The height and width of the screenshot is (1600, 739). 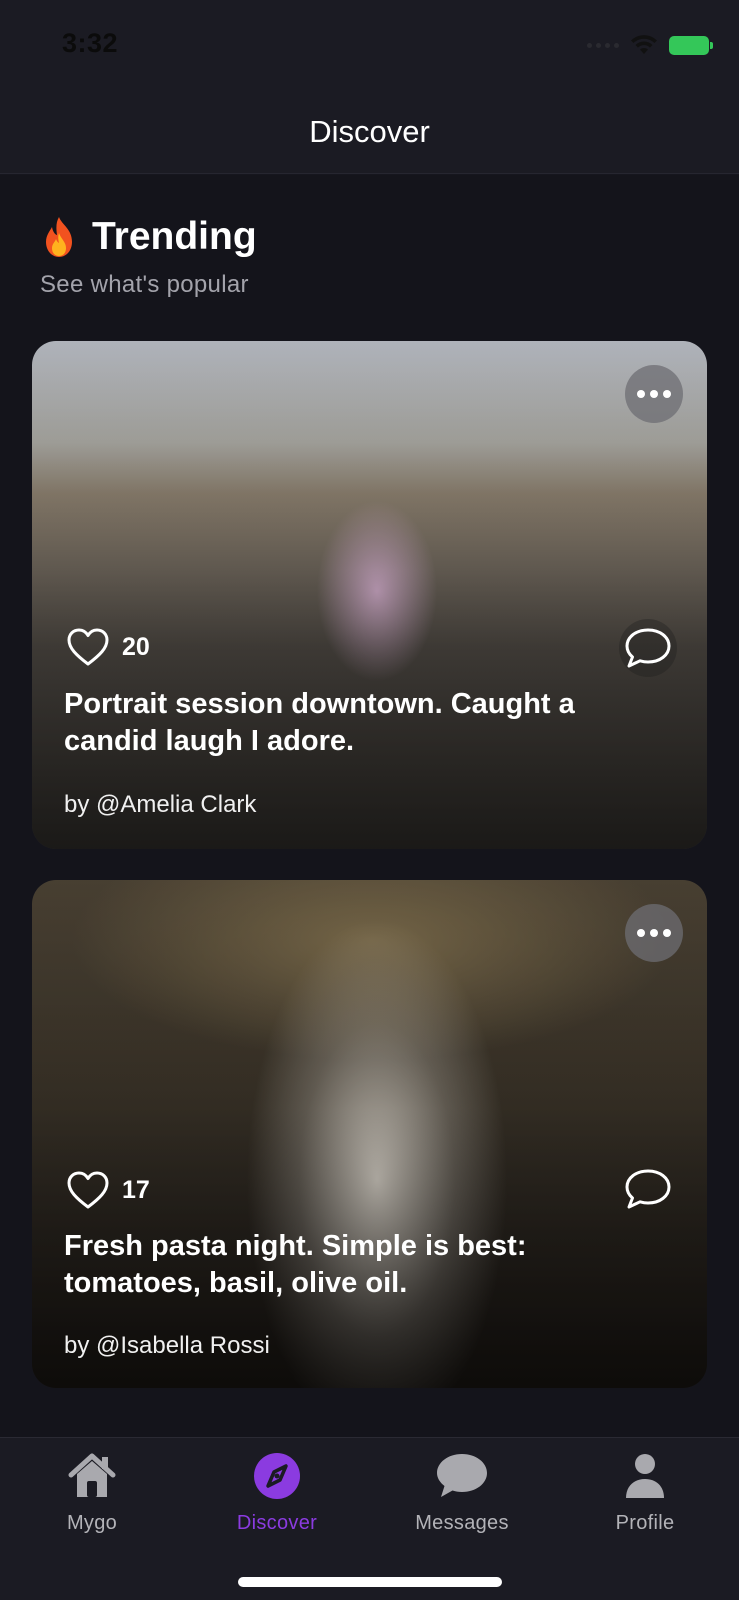 I want to click on tab-label: Mygo, so click(x=92, y=1523).